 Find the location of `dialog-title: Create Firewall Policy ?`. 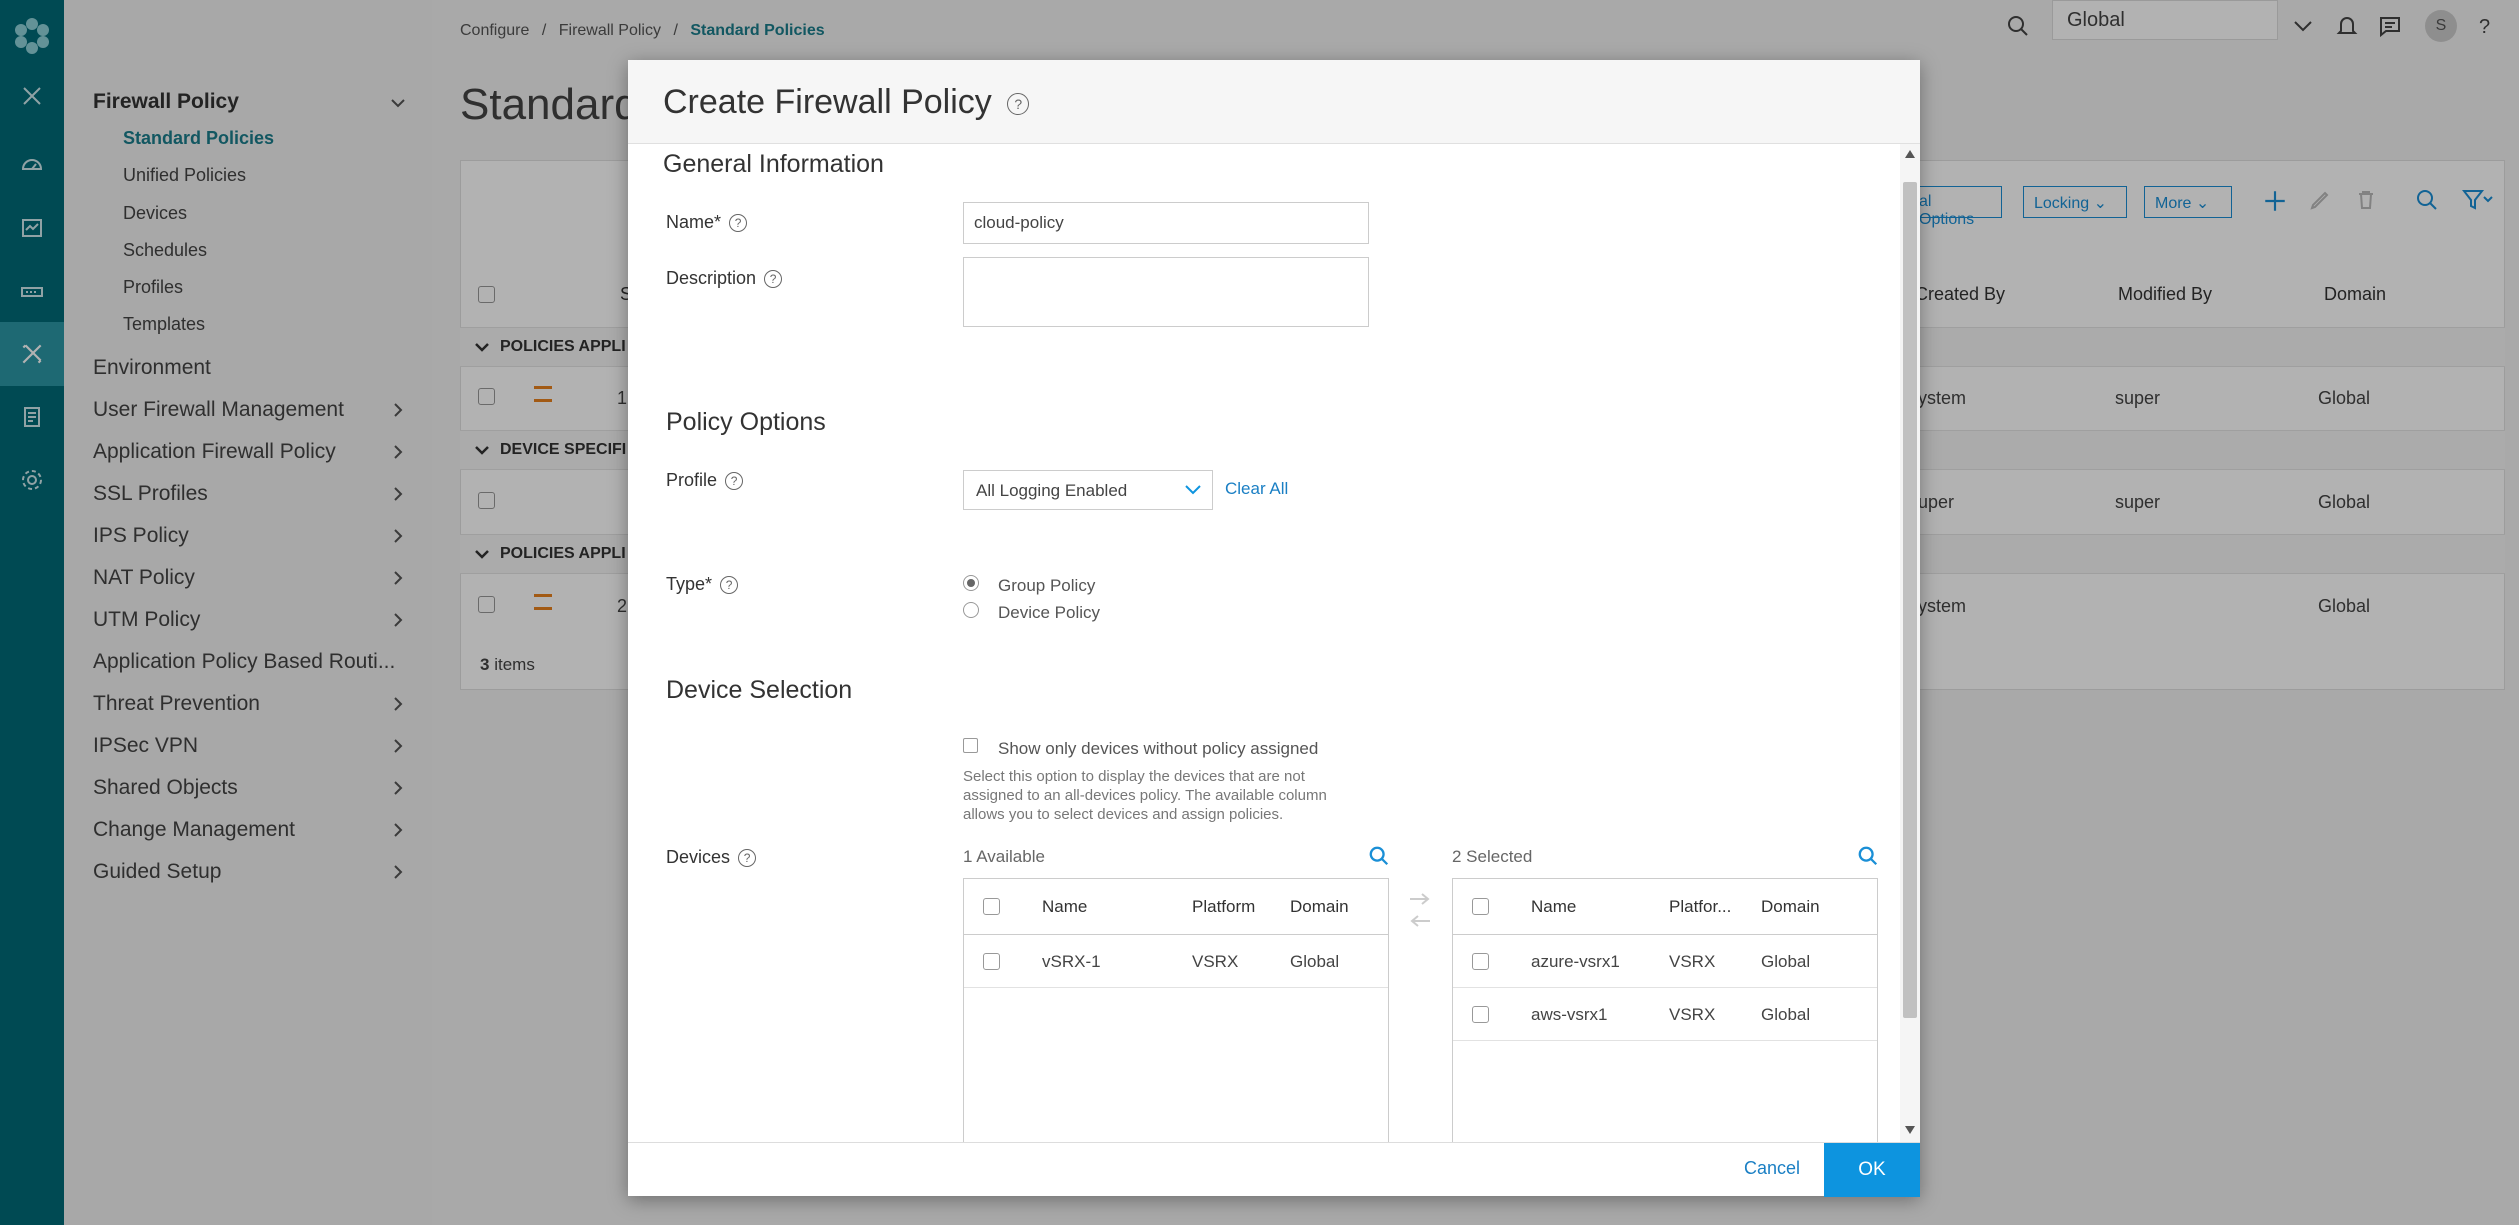

dialog-title: Create Firewall Policy ? is located at coordinates (846, 102).